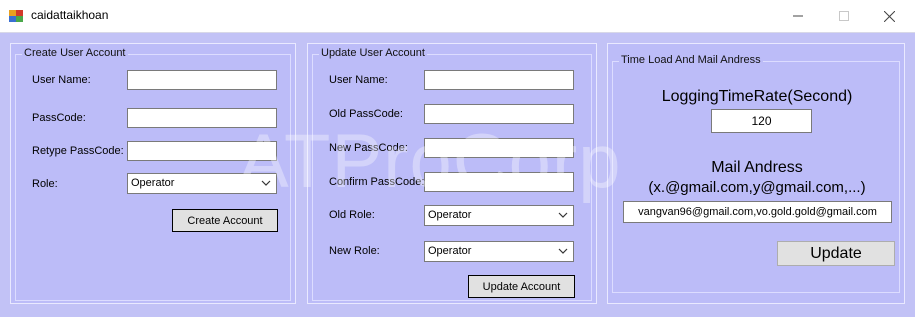 Image resolution: width=915 pixels, height=317 pixels. I want to click on create-role-value: Operator, so click(153, 183).